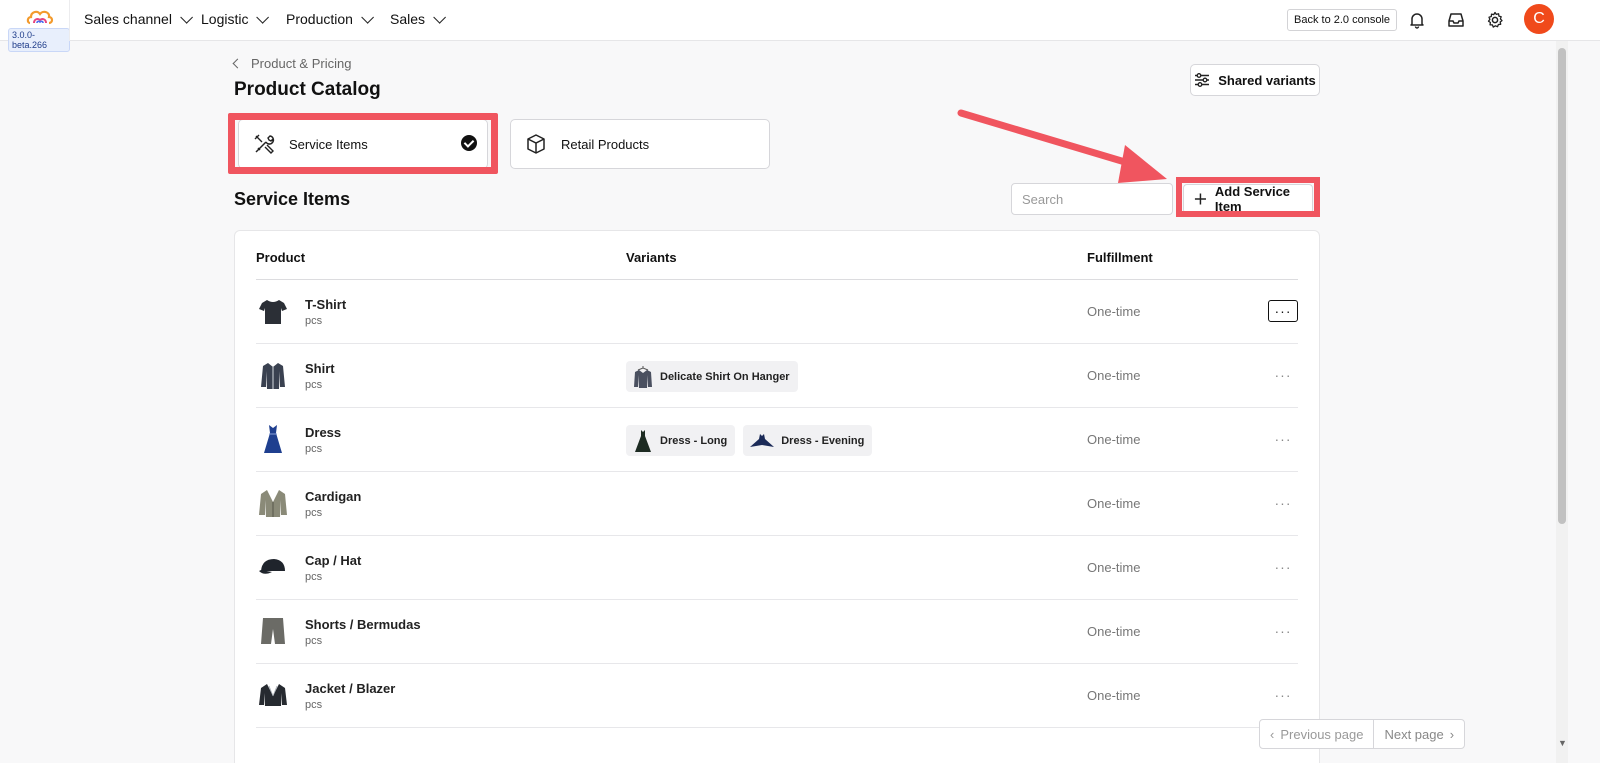 The image size is (1600, 763). Describe the element at coordinates (694, 440) in the screenshot. I see `variant-label: Dress - Long` at that location.